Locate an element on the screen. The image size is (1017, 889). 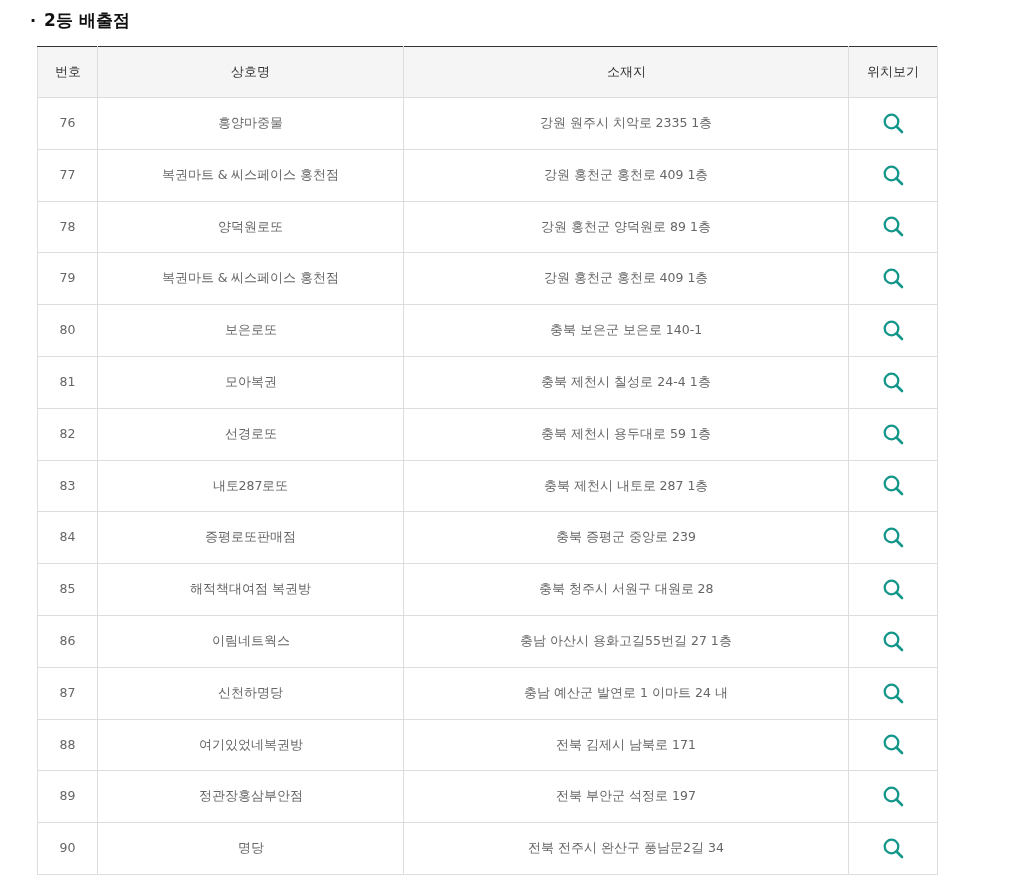
row-number: 76 is located at coordinates (67, 123).